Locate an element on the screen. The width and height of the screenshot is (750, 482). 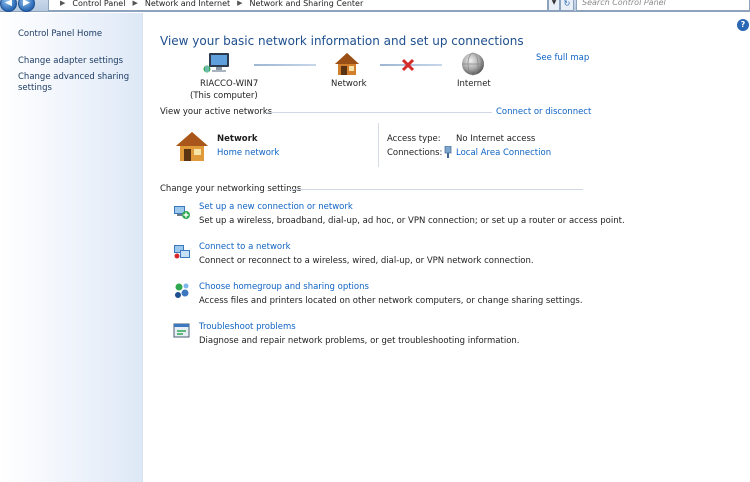
forward-arrow-icon: ▶ is located at coordinates (26, 6).